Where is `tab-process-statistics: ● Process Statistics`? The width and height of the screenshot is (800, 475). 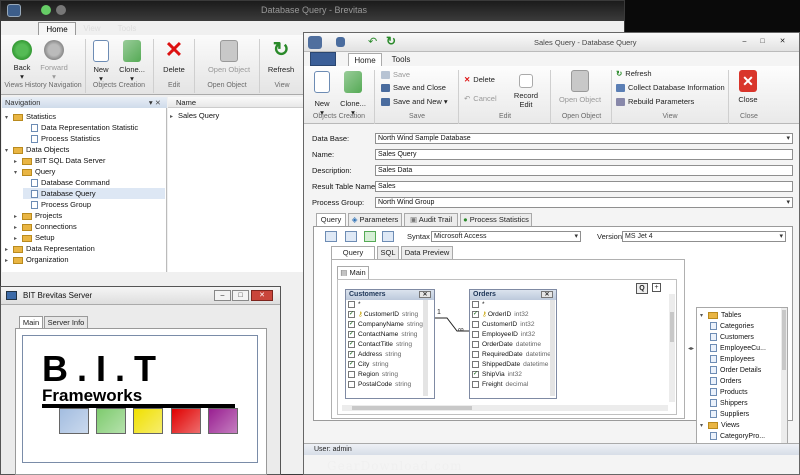 tab-process-statistics: ● Process Statistics is located at coordinates (496, 219).